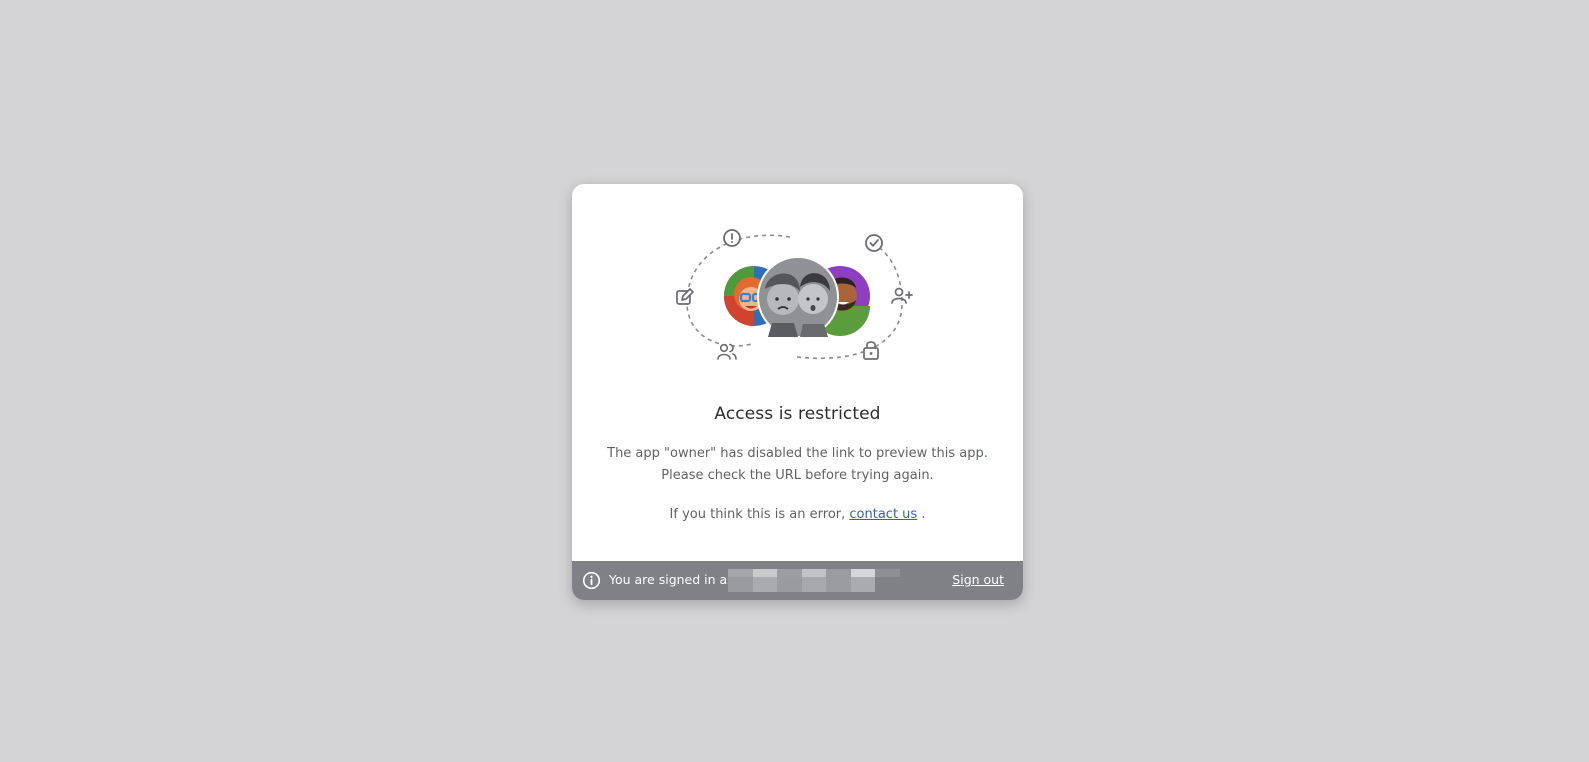 The image size is (1589, 762). I want to click on signed-in-footer: You are signed in as Sign out, so click(797, 580).